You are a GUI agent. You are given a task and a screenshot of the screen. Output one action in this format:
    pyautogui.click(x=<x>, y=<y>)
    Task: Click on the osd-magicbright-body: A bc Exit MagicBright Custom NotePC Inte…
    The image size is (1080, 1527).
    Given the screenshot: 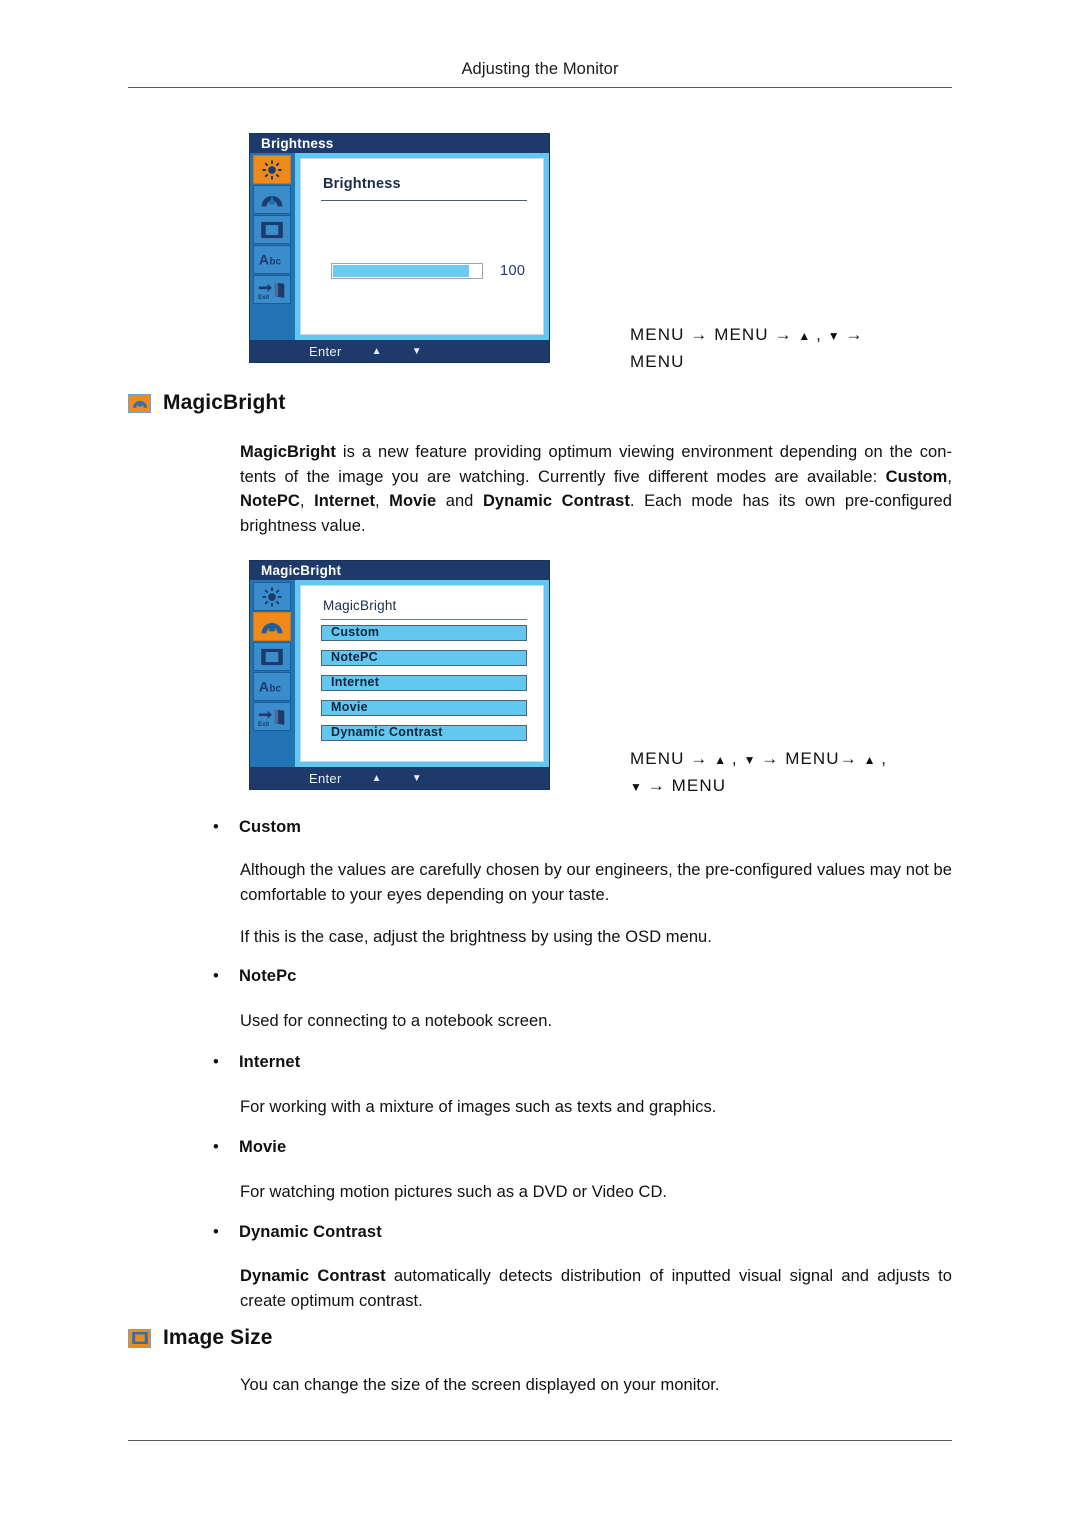 What is the action you would take?
    pyautogui.click(x=399, y=673)
    